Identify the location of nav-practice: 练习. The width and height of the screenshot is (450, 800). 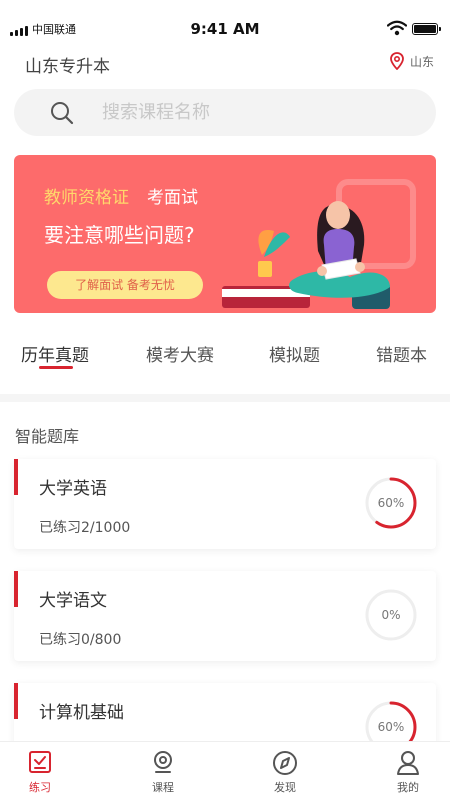
(40, 772).